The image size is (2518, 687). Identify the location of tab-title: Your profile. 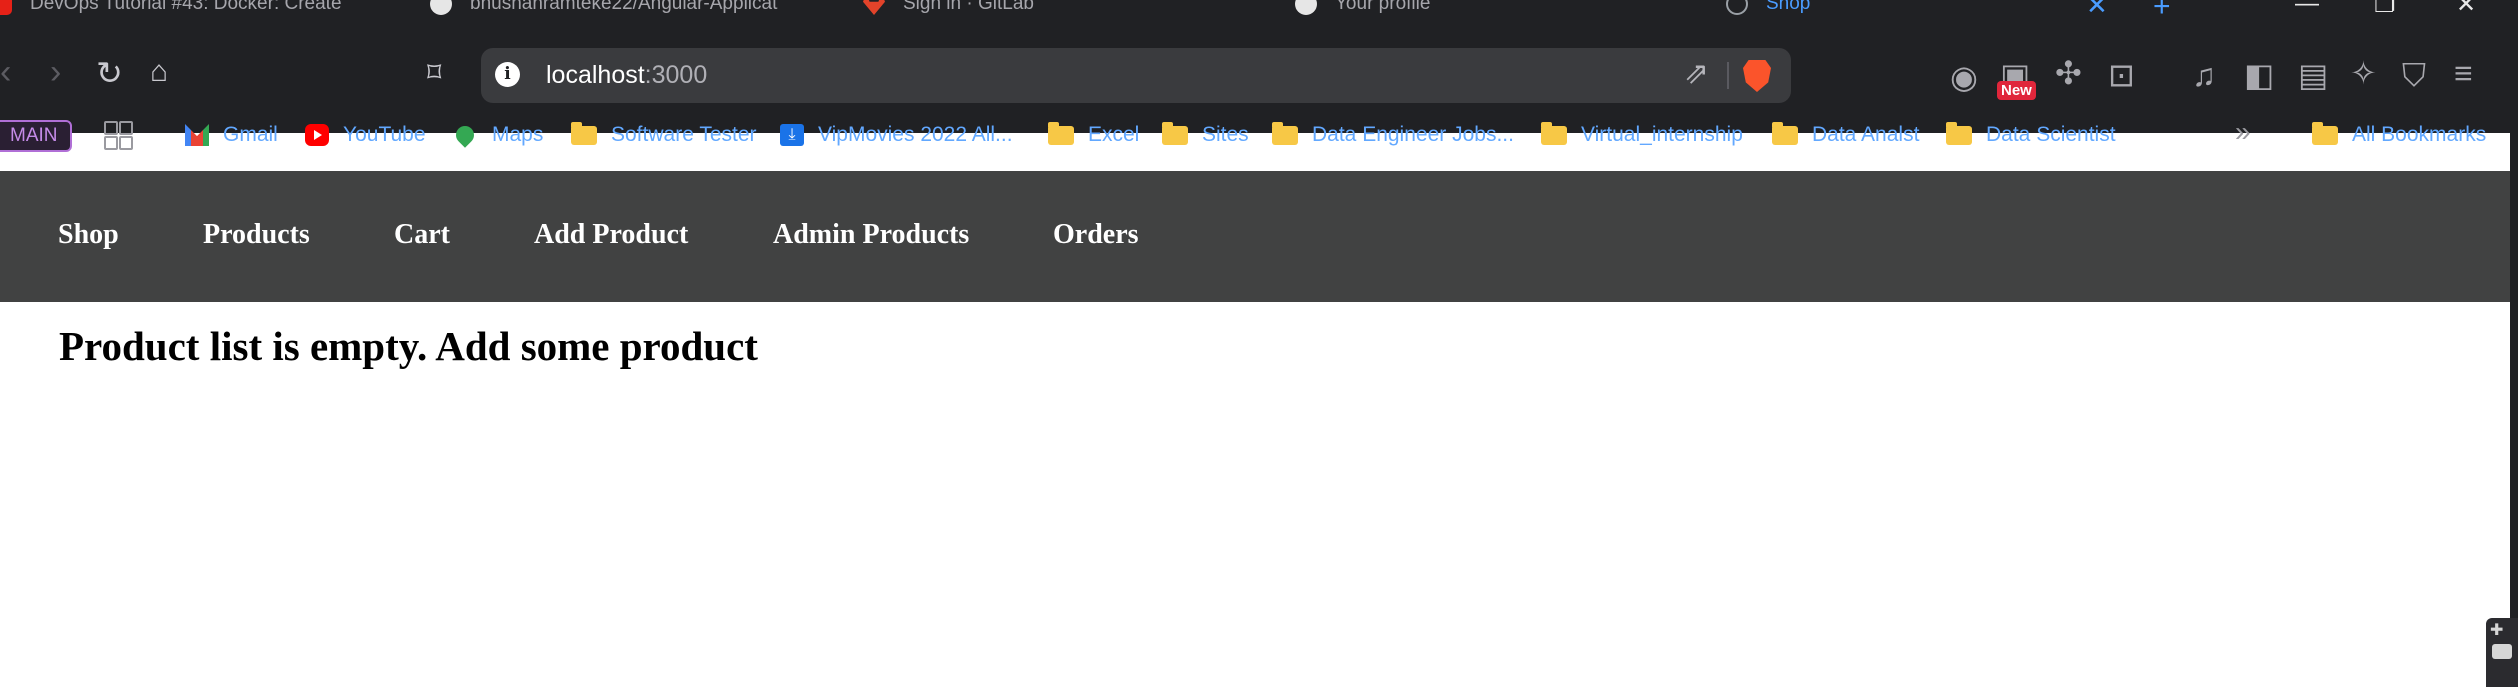
(1383, 7).